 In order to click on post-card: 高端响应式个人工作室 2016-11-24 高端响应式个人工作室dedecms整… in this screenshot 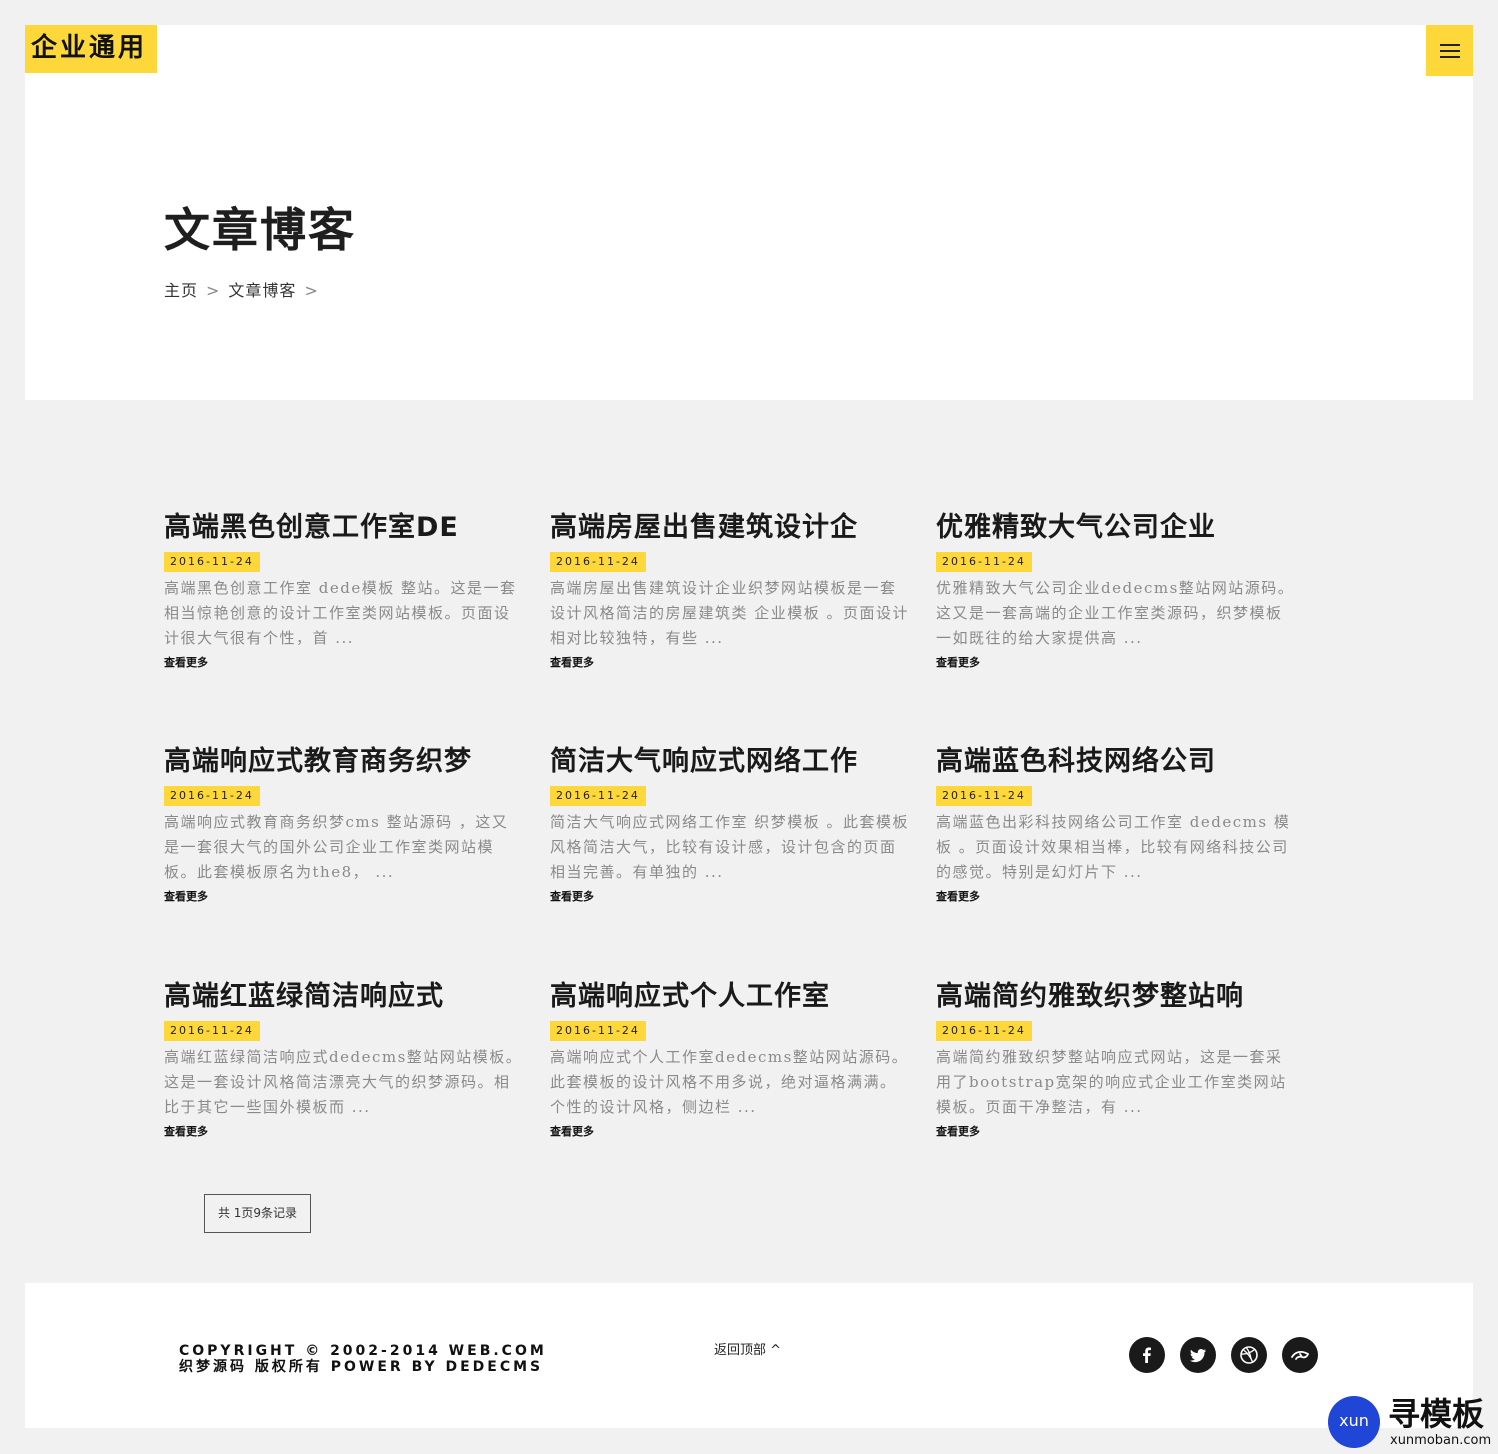, I will do `click(730, 1059)`.